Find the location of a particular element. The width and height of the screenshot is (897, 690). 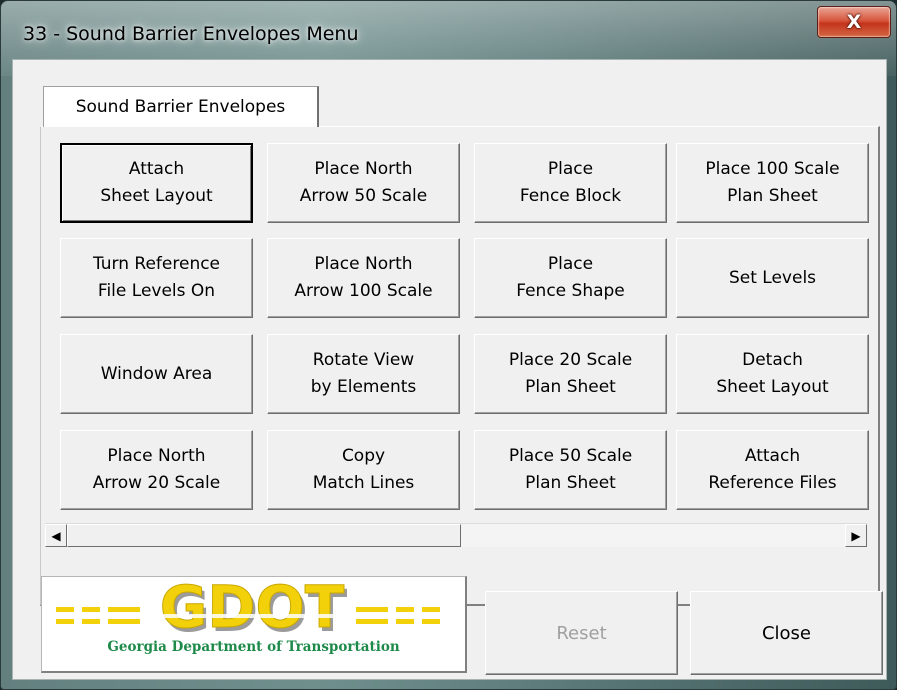

gdot-wordmark: GDOT is located at coordinates (252, 609).